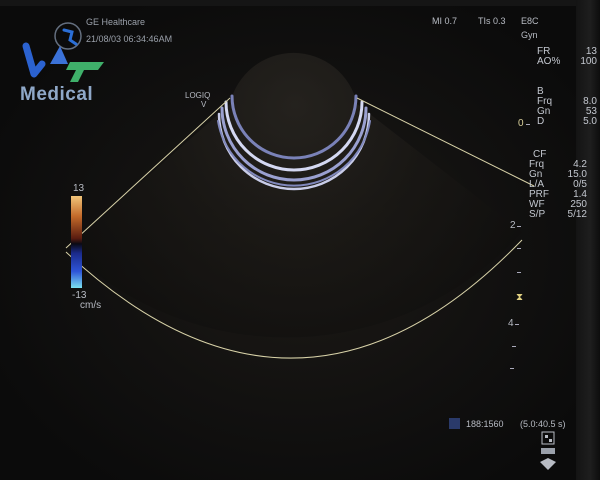  I want to click on color-velocity-bar, so click(76, 242).